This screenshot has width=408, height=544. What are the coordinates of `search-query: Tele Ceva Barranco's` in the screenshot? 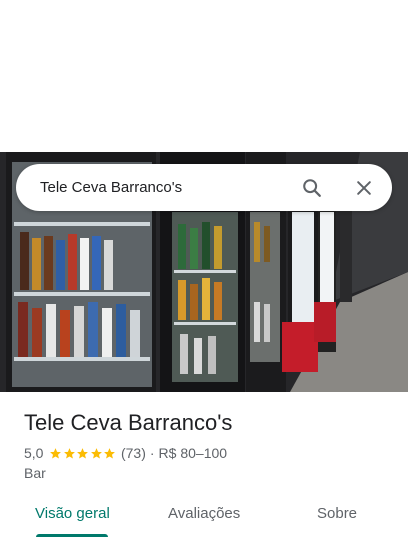 It's located at (170, 187).